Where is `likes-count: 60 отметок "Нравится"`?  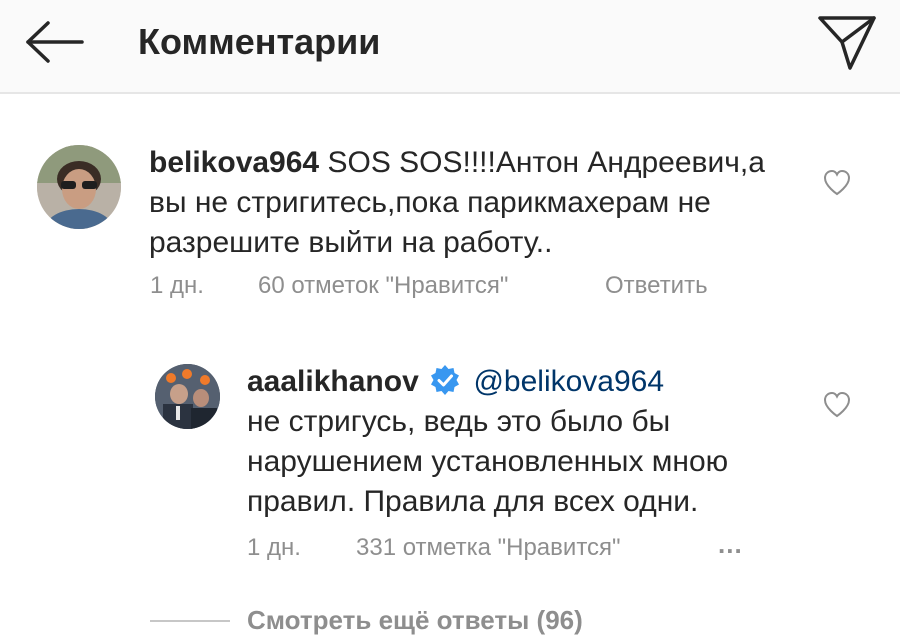 likes-count: 60 отметок "Нравится" is located at coordinates (383, 286).